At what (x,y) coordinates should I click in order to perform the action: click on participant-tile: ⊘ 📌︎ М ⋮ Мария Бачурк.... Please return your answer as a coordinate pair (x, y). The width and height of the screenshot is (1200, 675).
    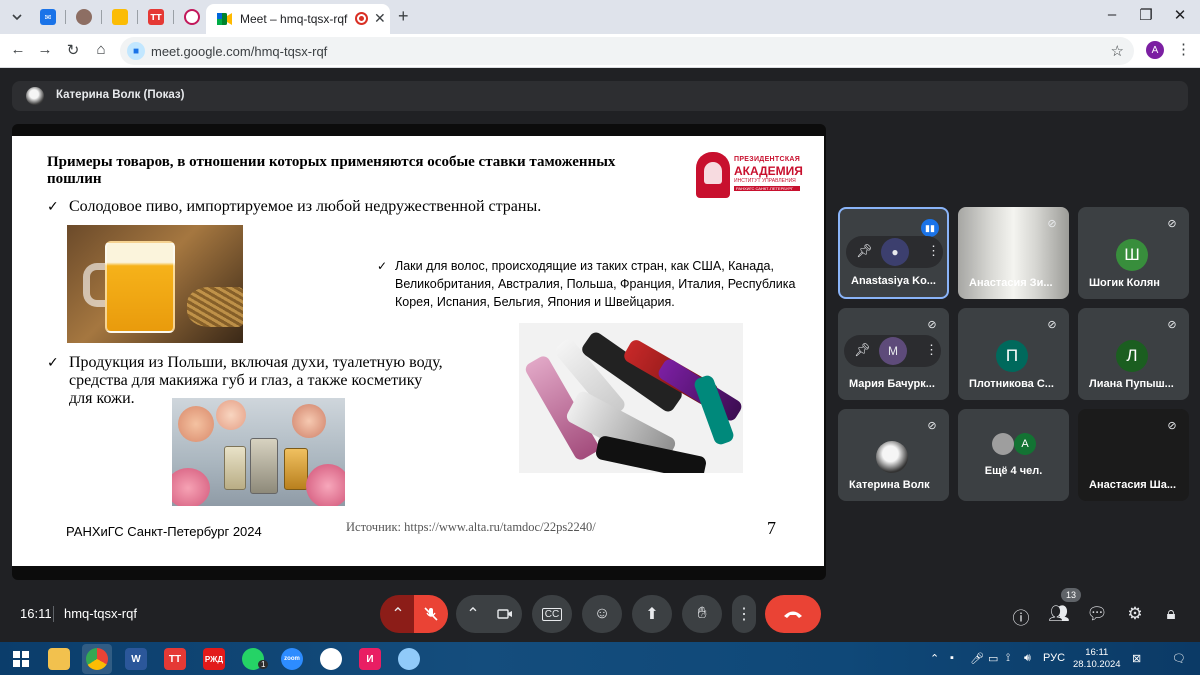
    Looking at the image, I should click on (893, 354).